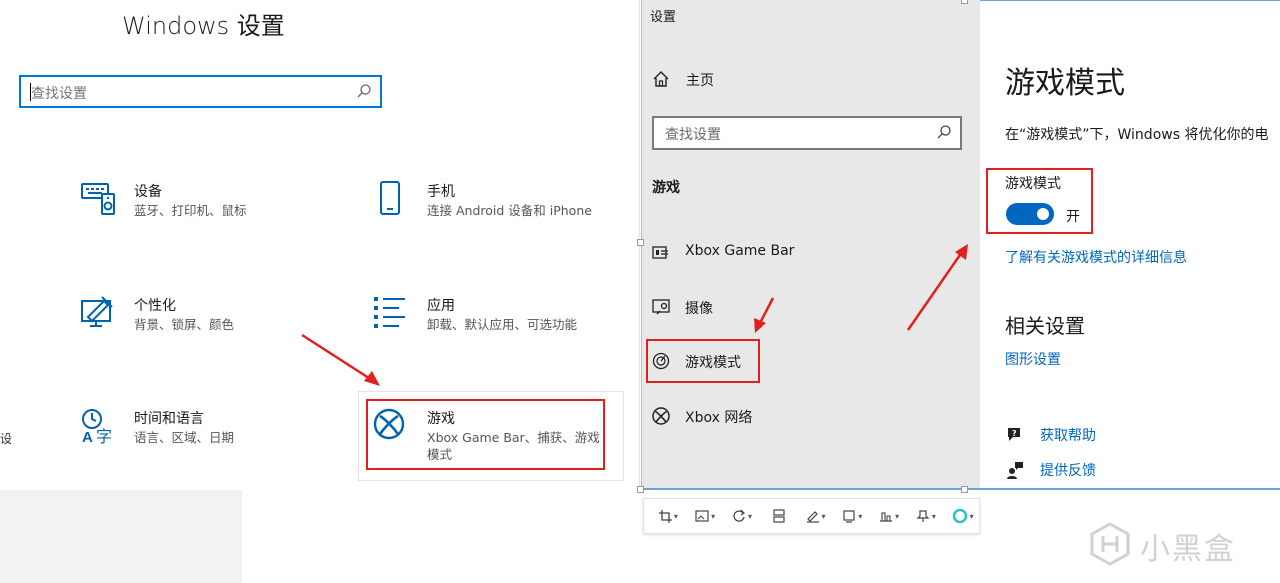 The height and width of the screenshot is (583, 1280). What do you see at coordinates (1096, 257) in the screenshot?
I see `learn-more-link: 了解有关游戏模式的详细信息` at bounding box center [1096, 257].